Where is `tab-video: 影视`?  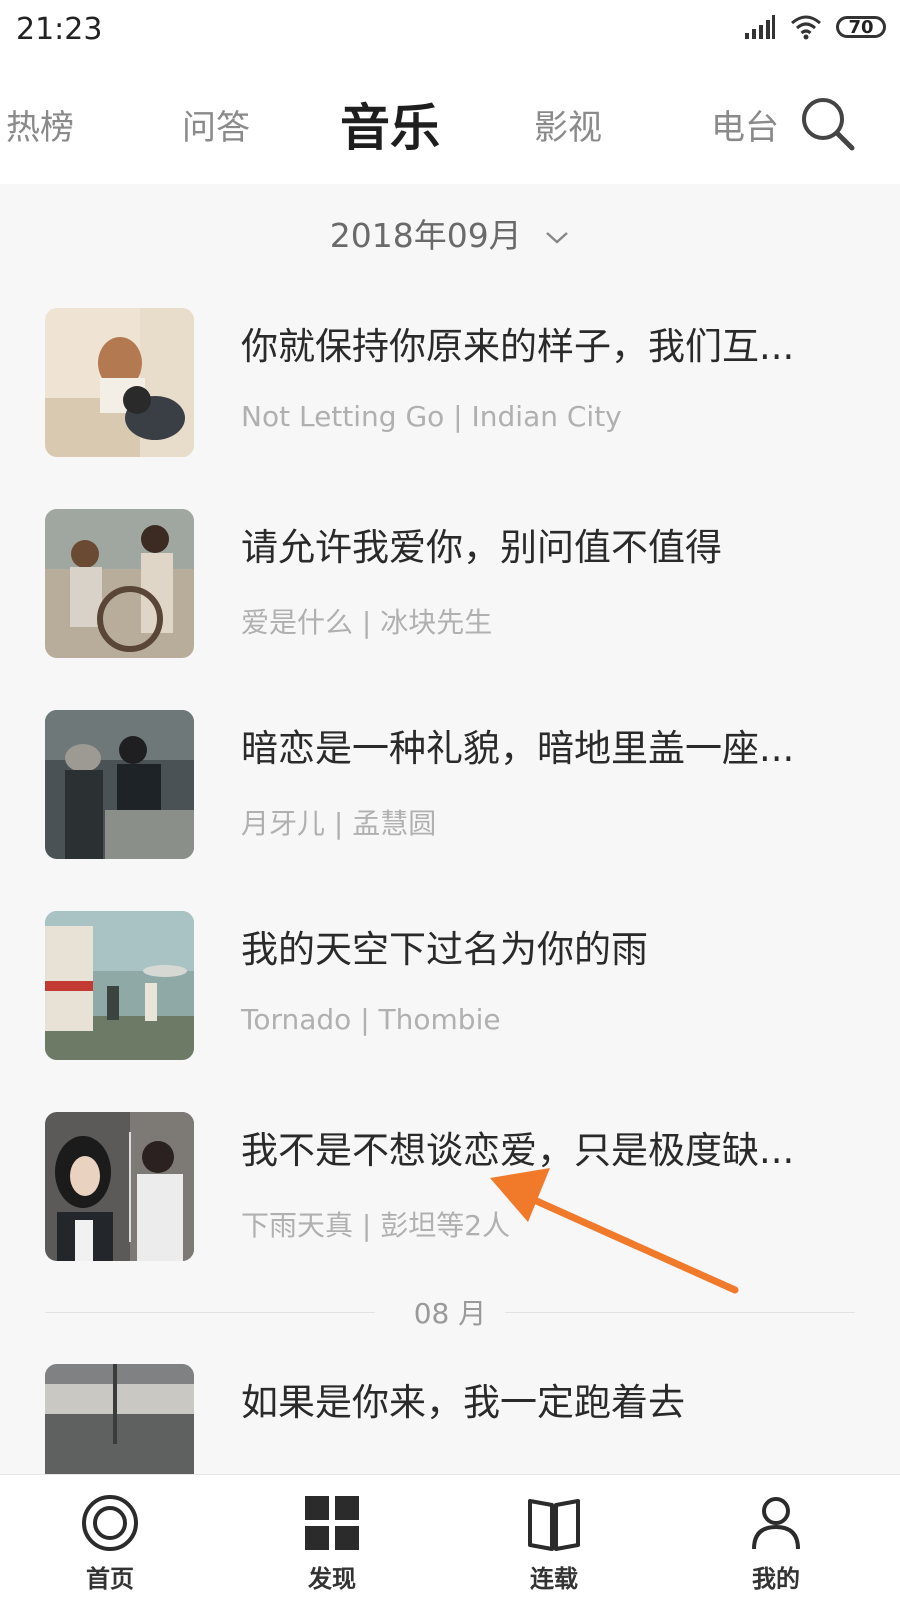
tab-video: 影视 is located at coordinates (568, 124).